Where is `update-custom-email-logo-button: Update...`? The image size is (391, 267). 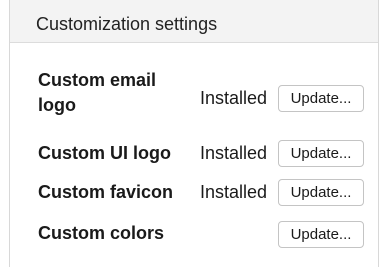
update-custom-email-logo-button: Update... is located at coordinates (321, 98).